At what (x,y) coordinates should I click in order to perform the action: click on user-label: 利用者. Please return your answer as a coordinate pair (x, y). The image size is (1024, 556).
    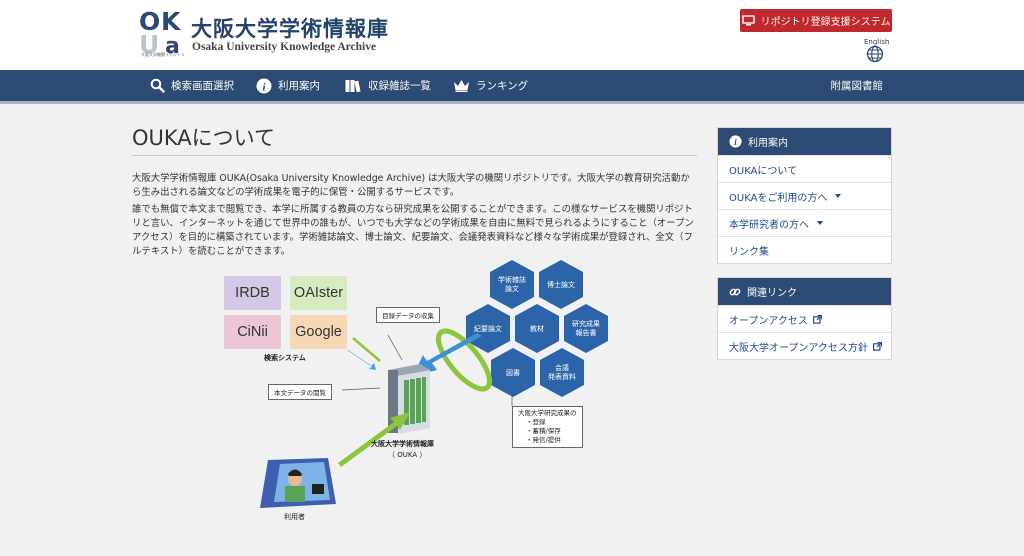
    Looking at the image, I should click on (294, 517).